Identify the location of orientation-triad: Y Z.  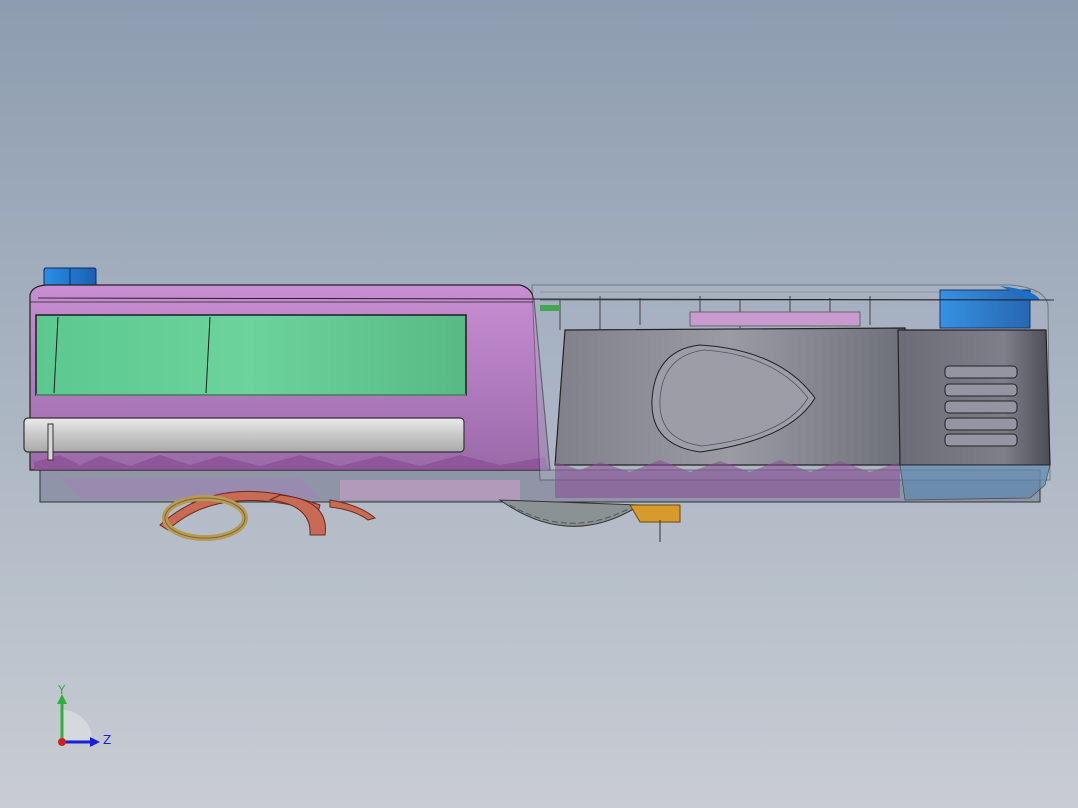
(85, 720).